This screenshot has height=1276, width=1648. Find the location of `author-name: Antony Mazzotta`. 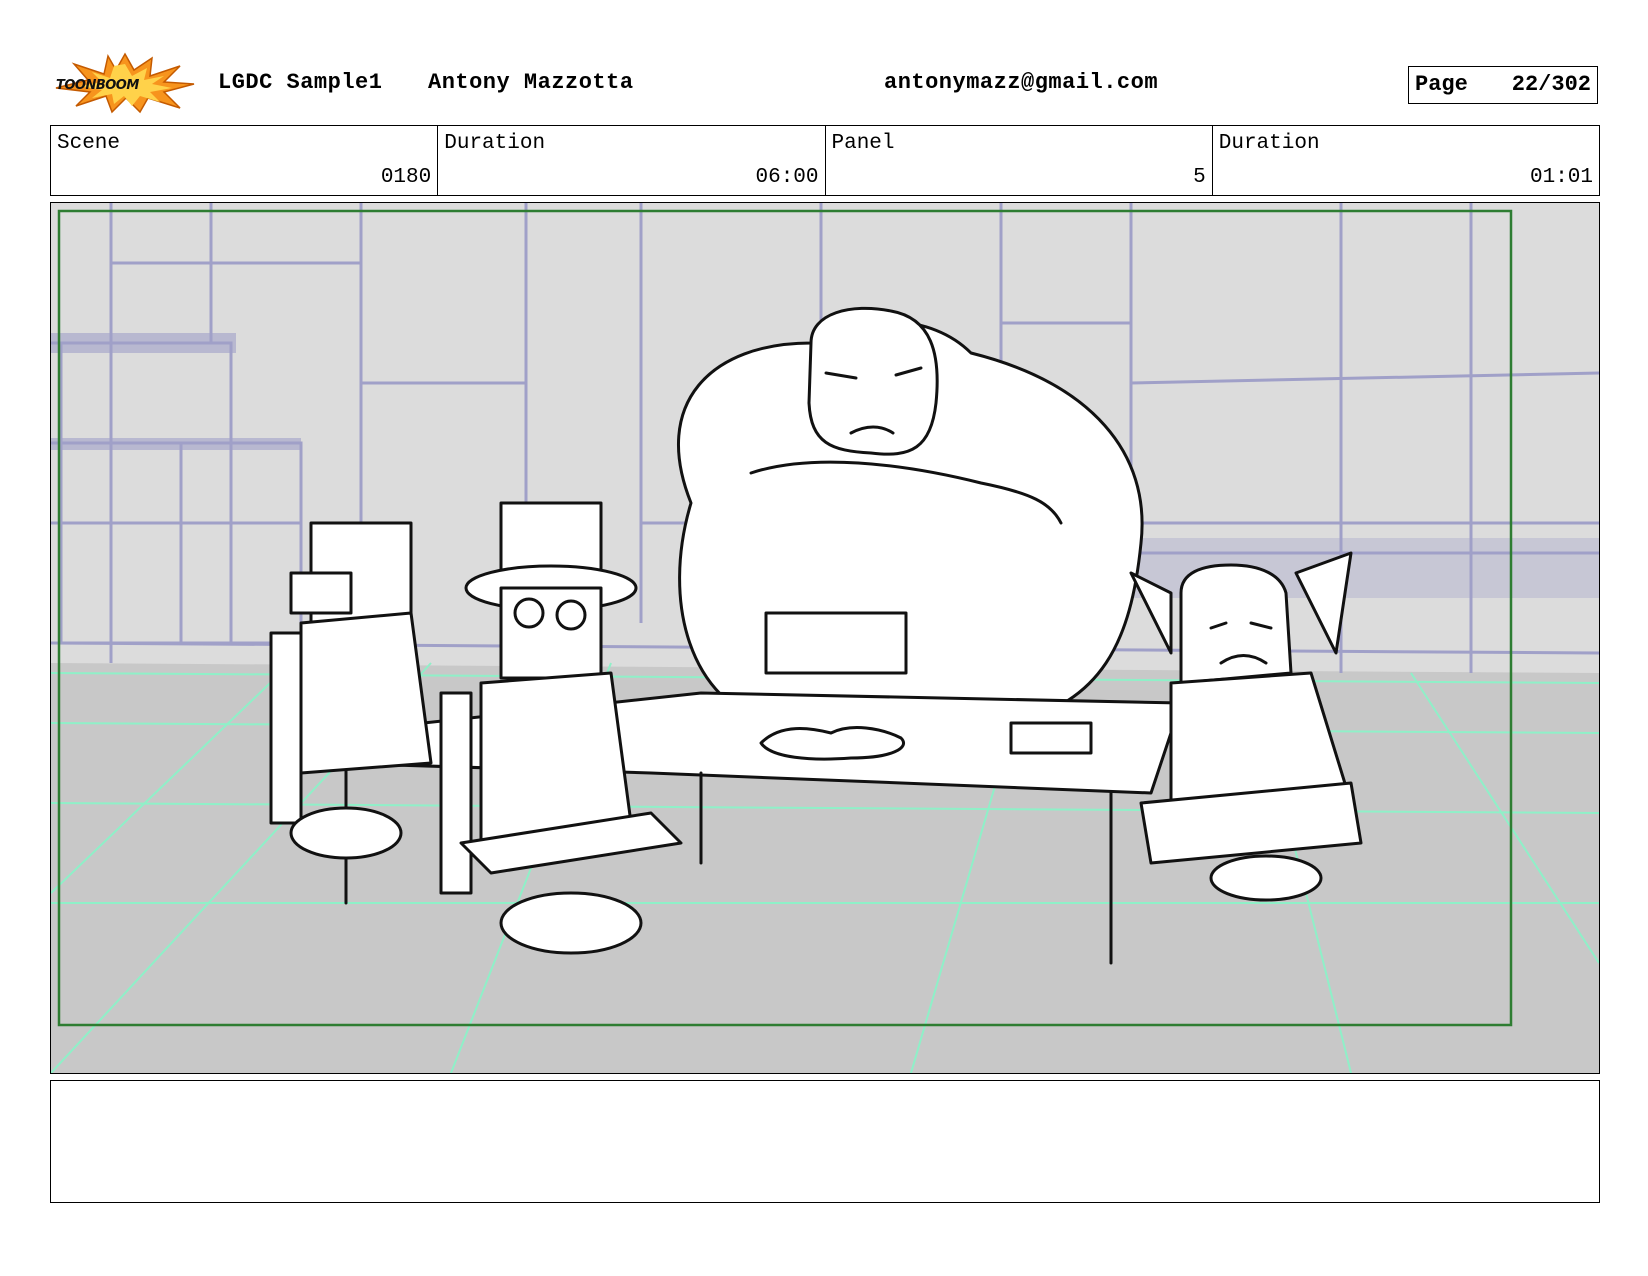

author-name: Antony Mazzotta is located at coordinates (531, 82).